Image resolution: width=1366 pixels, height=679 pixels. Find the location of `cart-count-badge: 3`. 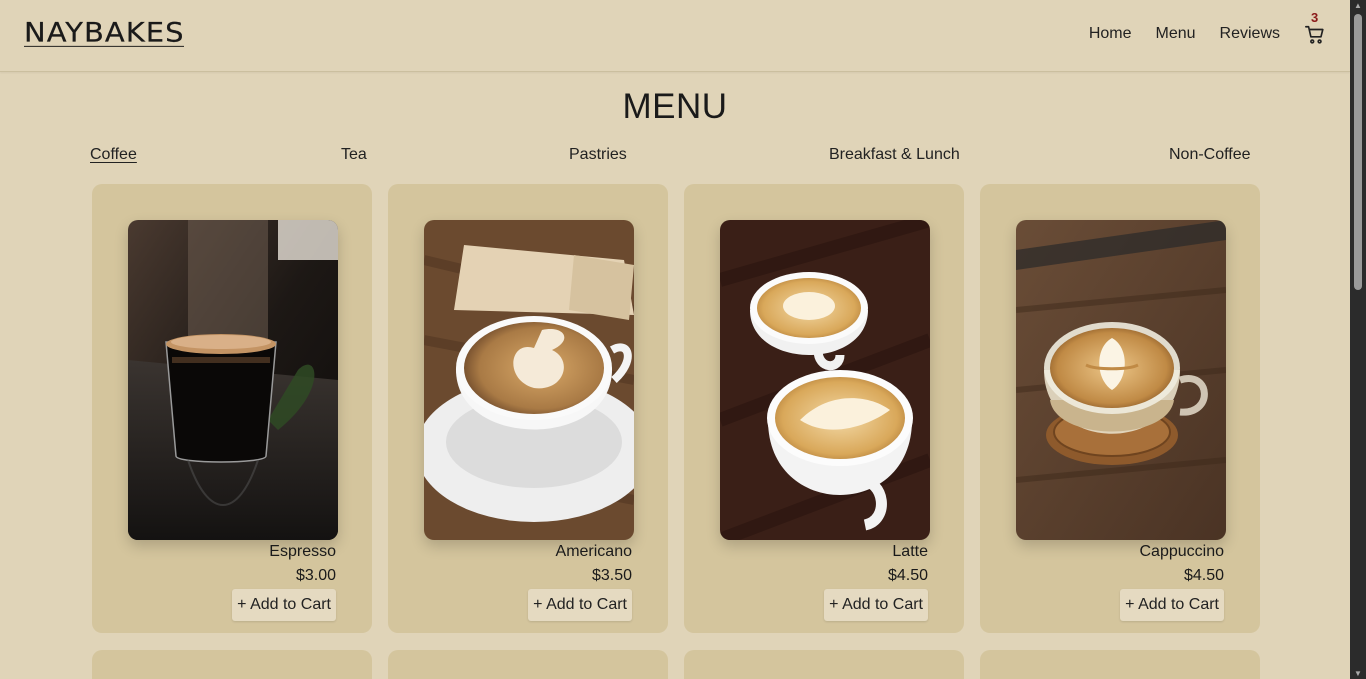

cart-count-badge: 3 is located at coordinates (1315, 17).